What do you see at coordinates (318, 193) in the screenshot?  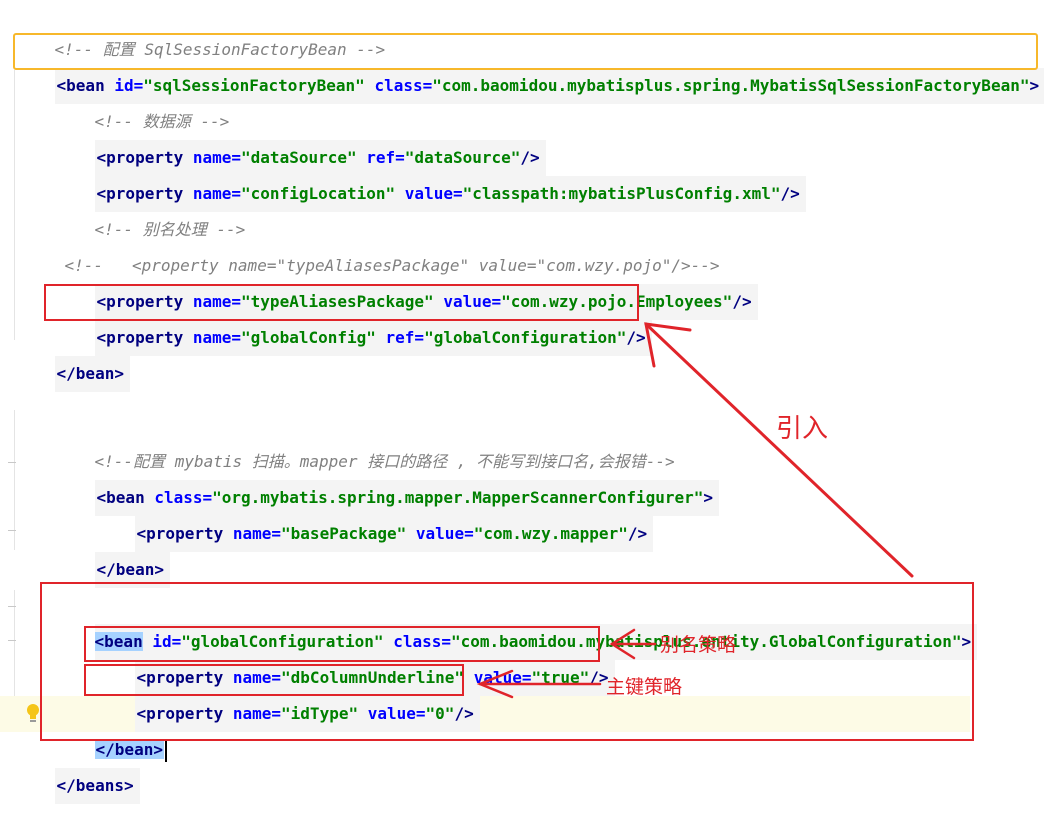 I see `xml-value: "configLocation"` at bounding box center [318, 193].